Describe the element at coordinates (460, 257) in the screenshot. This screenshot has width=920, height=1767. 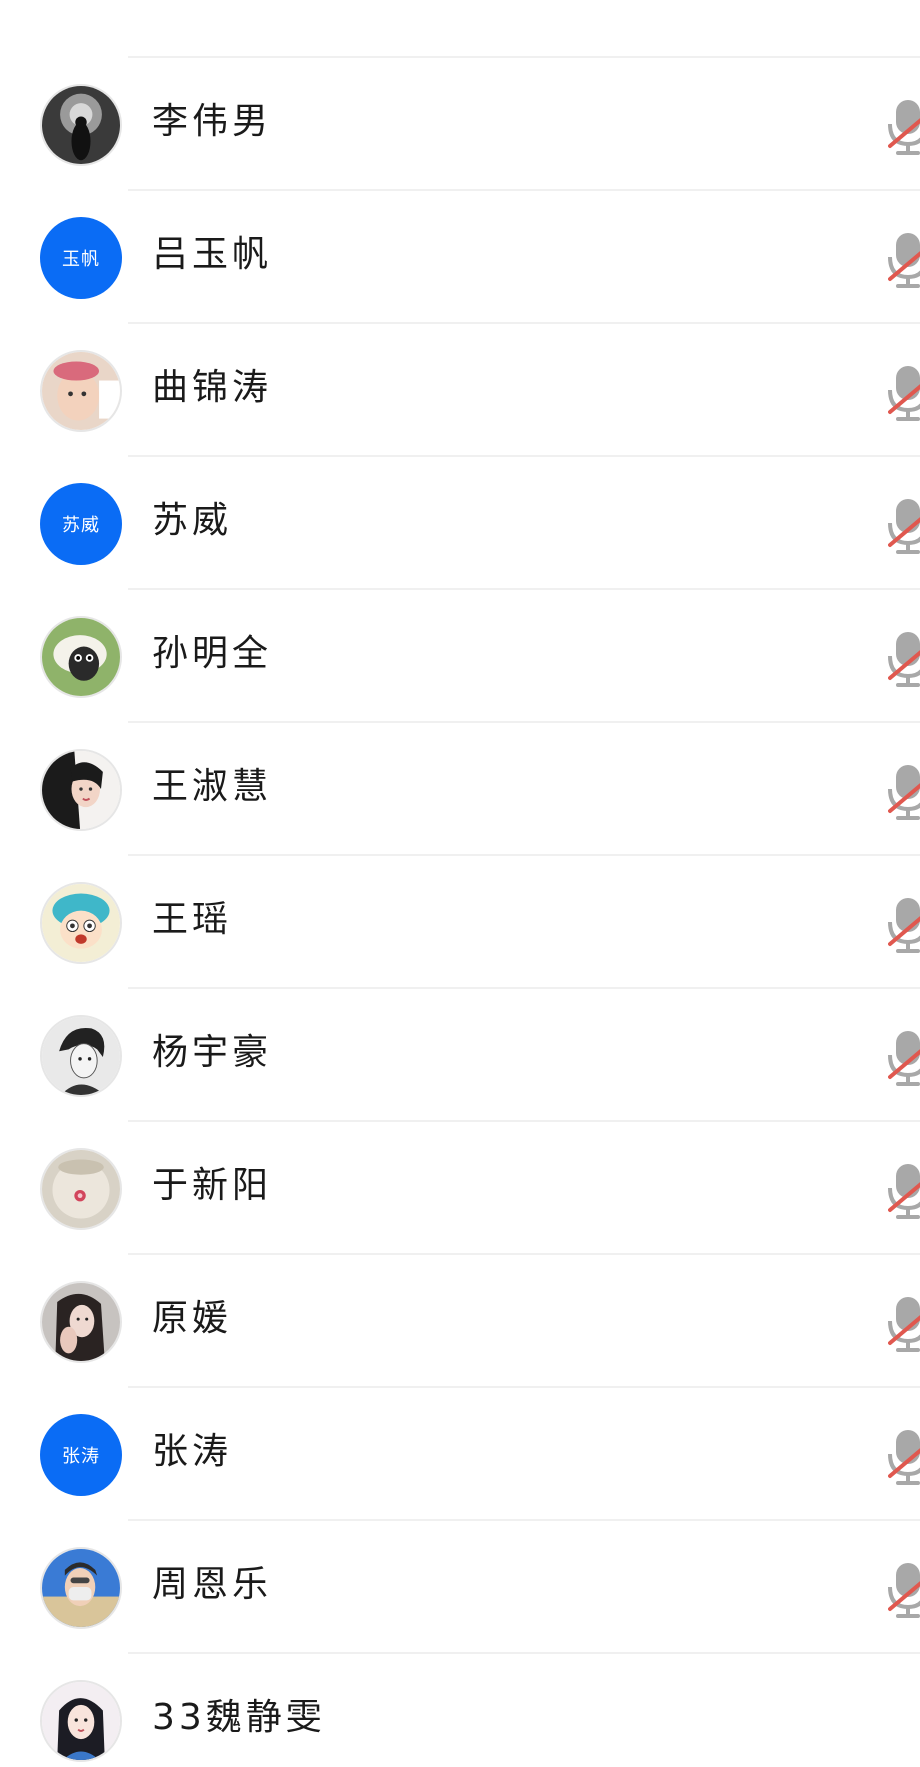
I see `participant-row: 玉帆 吕玉帆` at that location.